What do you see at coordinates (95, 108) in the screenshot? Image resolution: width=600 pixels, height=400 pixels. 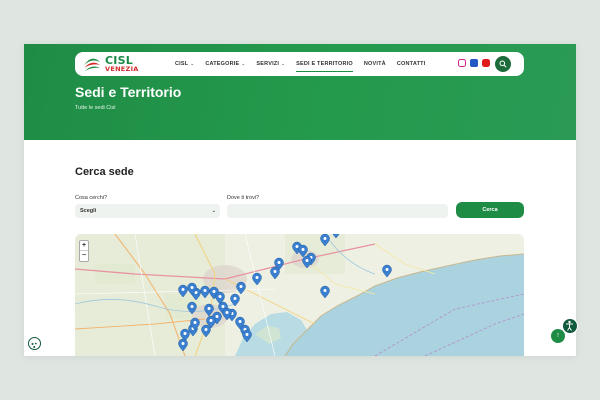 I see `breadcrumb: Tutte le sedi Cisl` at bounding box center [95, 108].